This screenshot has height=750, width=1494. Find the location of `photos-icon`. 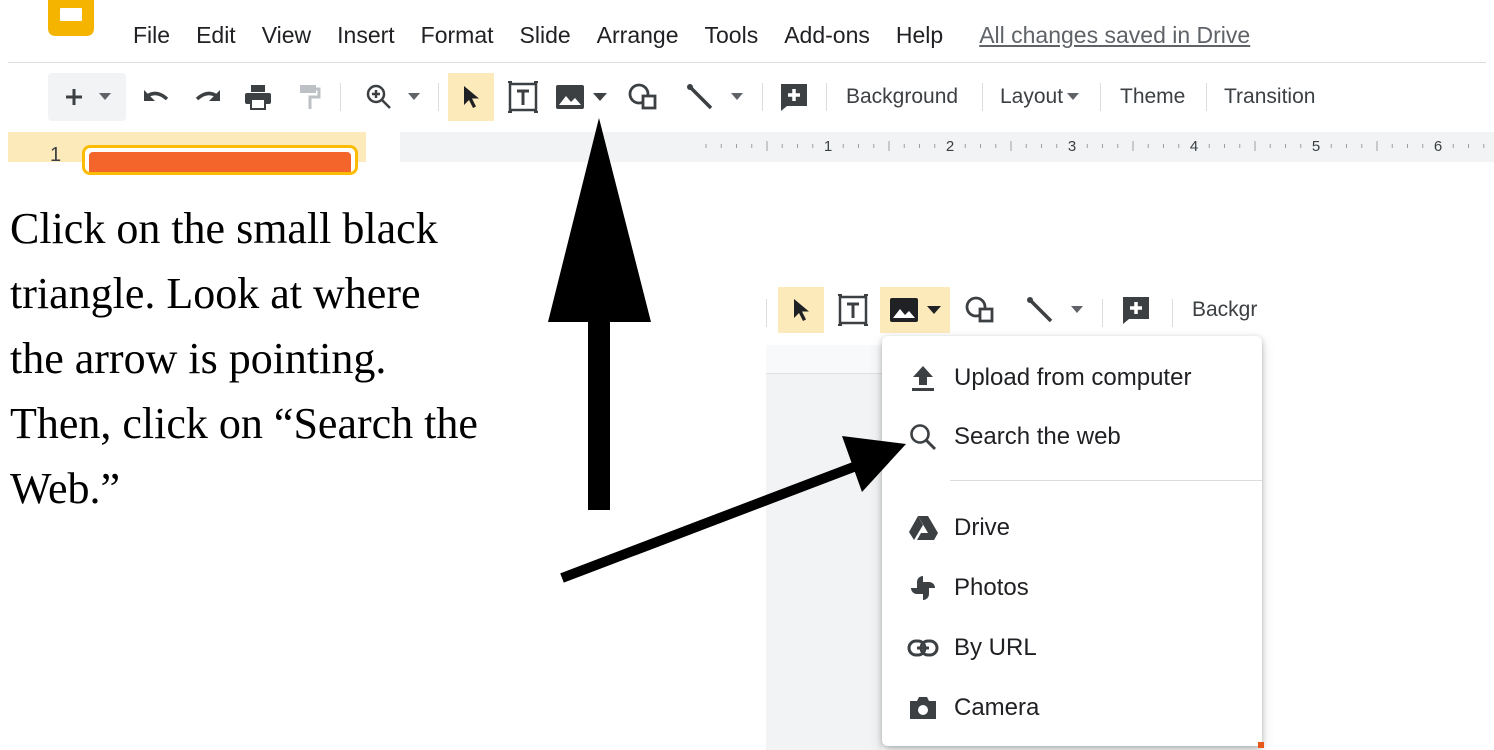

photos-icon is located at coordinates (923, 588).